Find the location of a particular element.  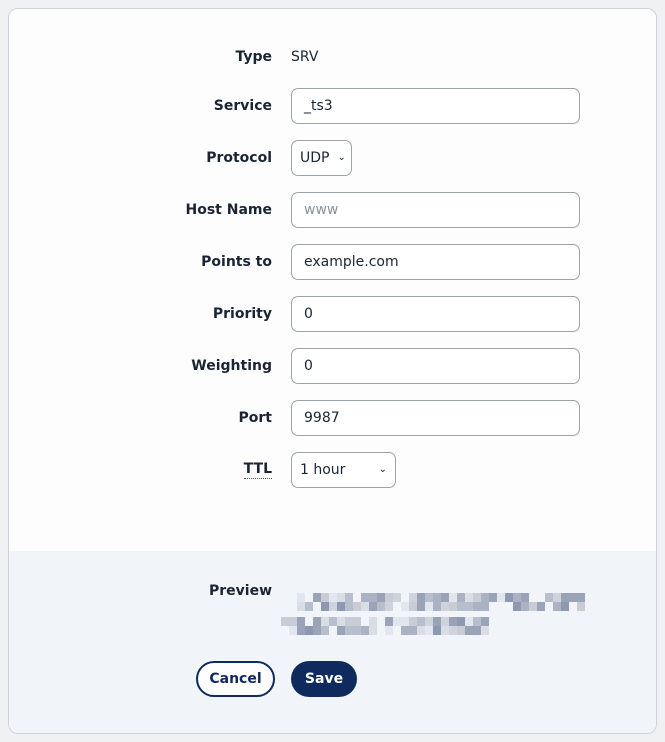

service-row: Service _ts3 is located at coordinates (332, 106).